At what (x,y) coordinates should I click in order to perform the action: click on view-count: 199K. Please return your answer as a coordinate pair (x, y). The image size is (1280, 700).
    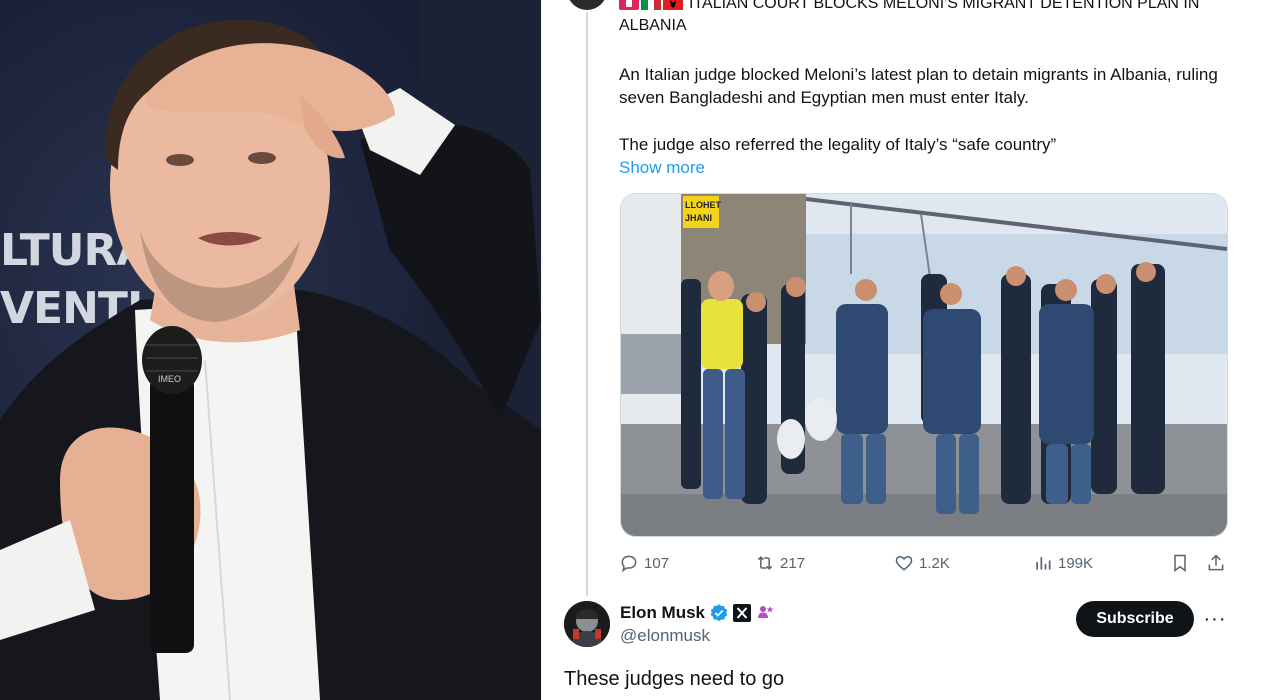
    Looking at the image, I should click on (1076, 563).